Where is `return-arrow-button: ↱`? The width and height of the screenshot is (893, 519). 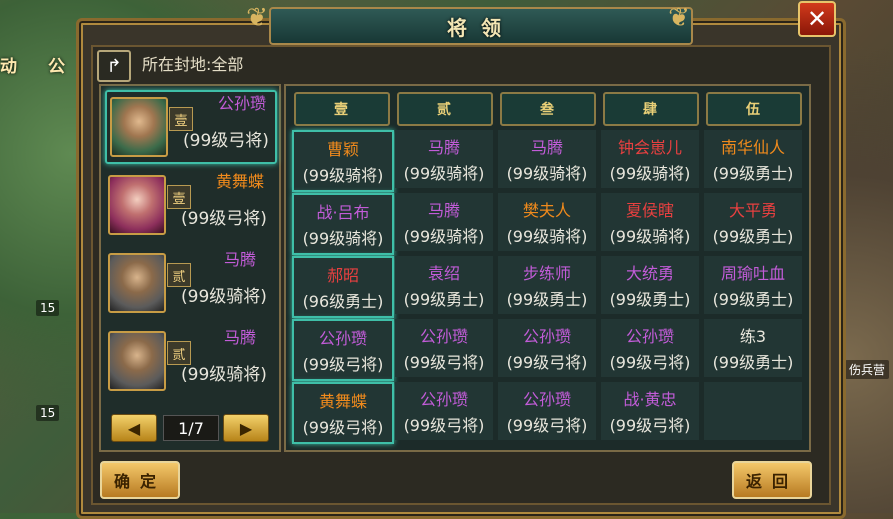
return-arrow-button: ↱ is located at coordinates (114, 66).